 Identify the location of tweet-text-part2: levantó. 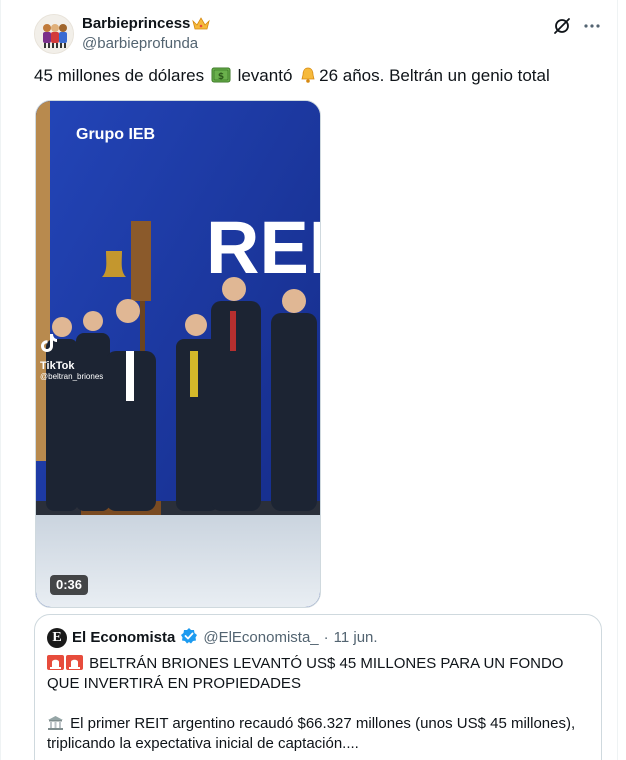
(265, 75).